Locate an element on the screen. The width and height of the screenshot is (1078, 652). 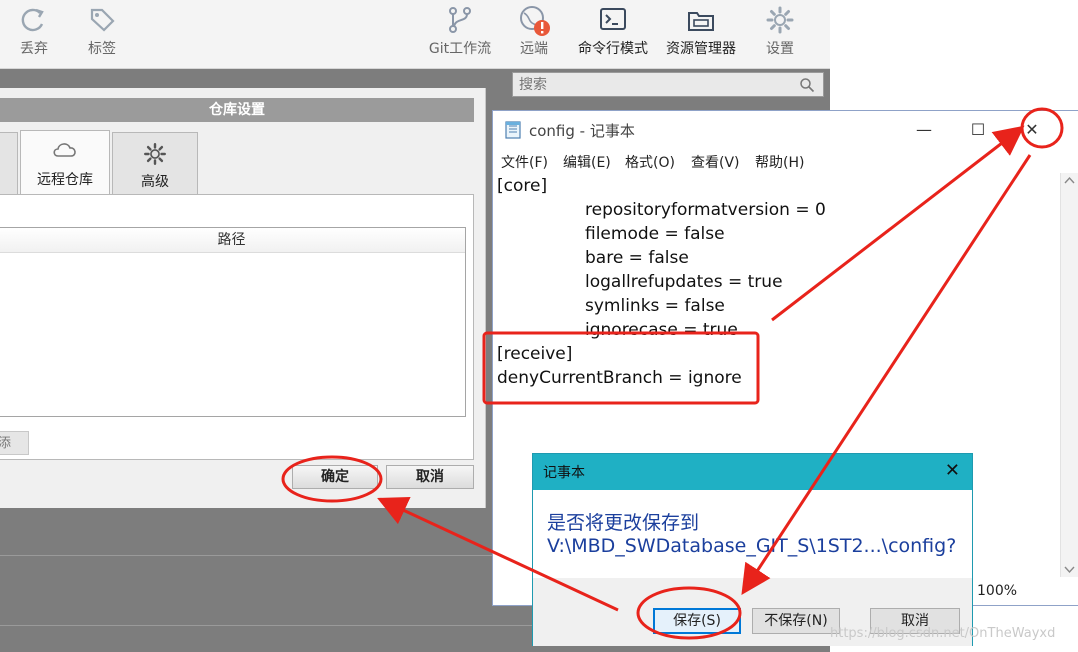
git-flow-button: Git工作流 is located at coordinates (460, 31).